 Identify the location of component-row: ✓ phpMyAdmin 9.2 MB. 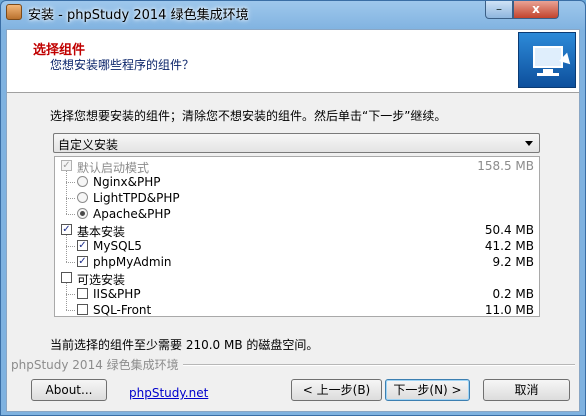
(297, 262).